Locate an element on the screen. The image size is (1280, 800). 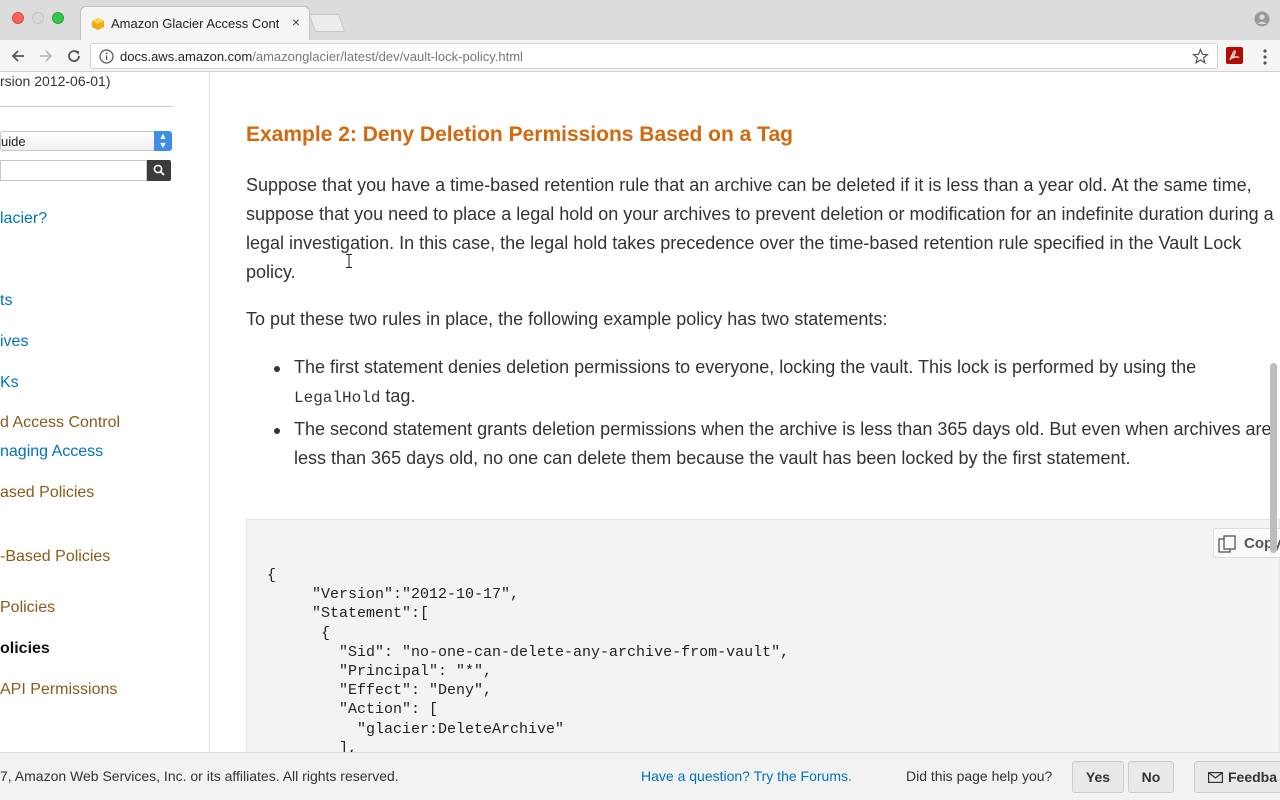
sidebar-item: d Access Control is located at coordinates (60, 423).